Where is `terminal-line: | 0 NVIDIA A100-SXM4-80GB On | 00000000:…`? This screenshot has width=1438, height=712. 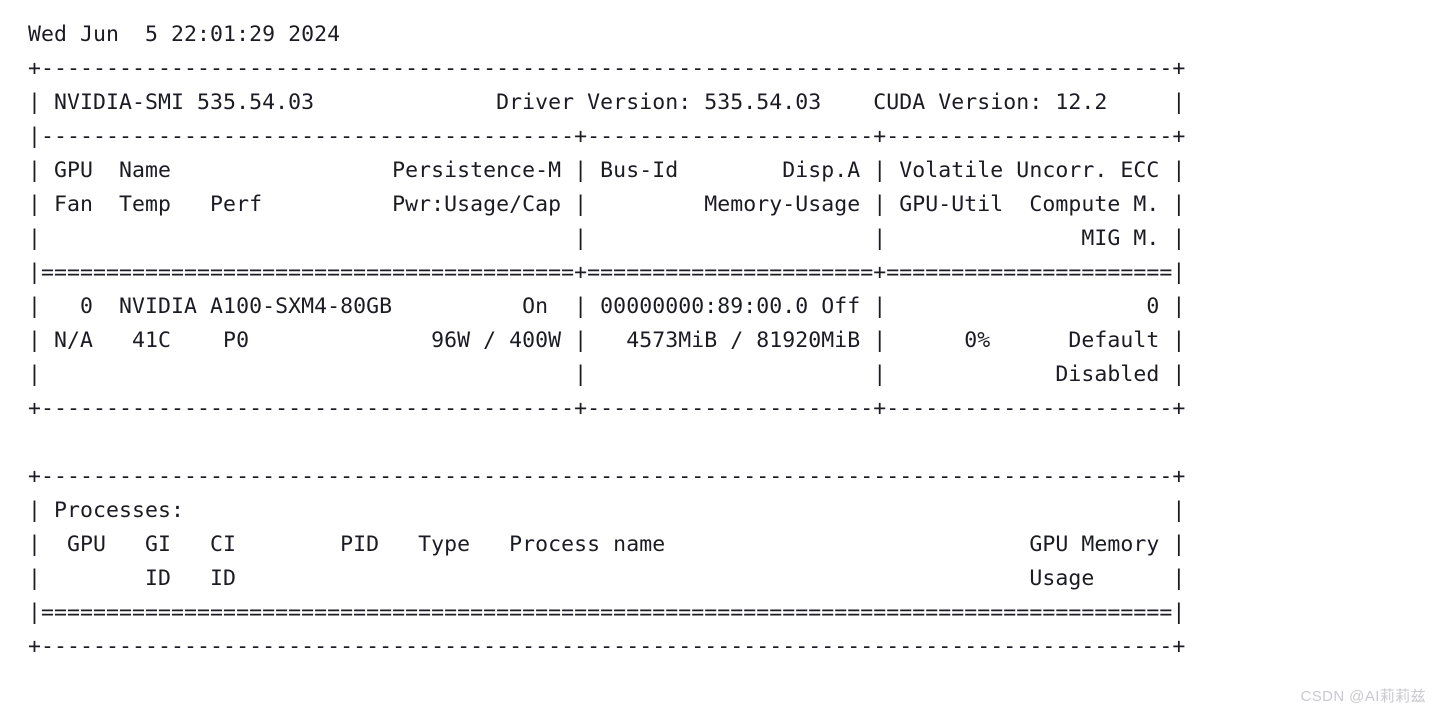
terminal-line: | 0 NVIDIA A100-SXM4-80GB On | 00000000:… is located at coordinates (607, 306).